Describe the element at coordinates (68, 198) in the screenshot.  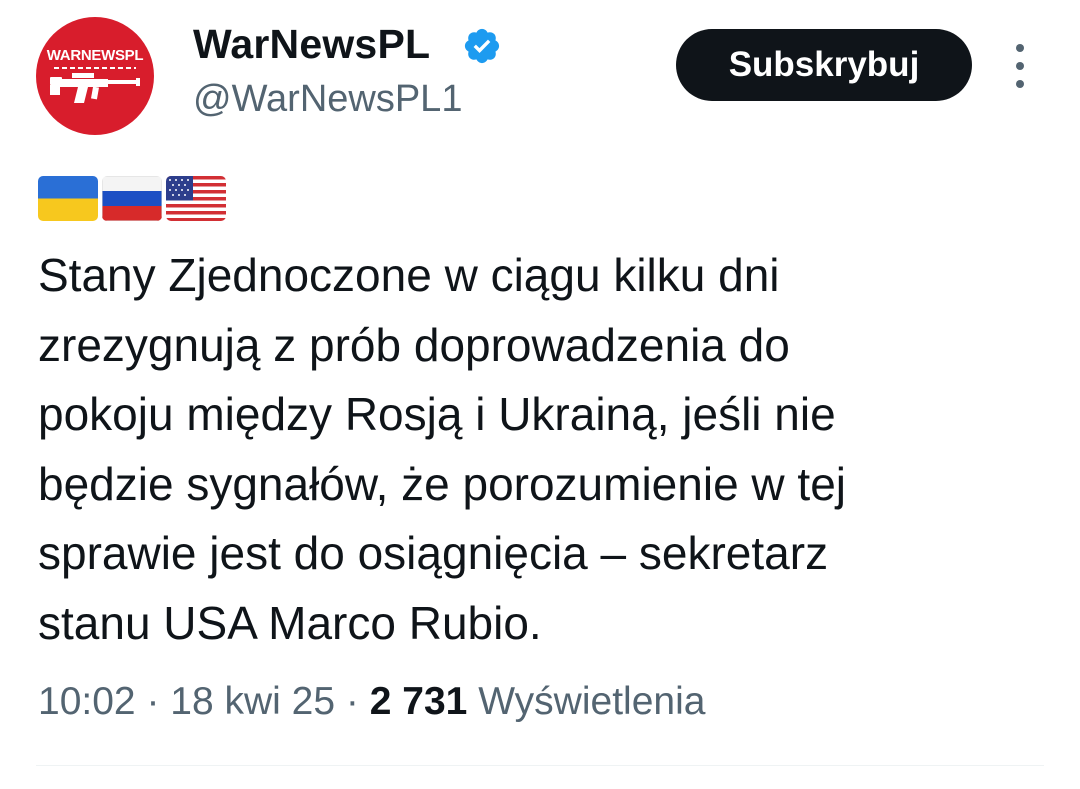
I see `ukraine-flag-icon` at that location.